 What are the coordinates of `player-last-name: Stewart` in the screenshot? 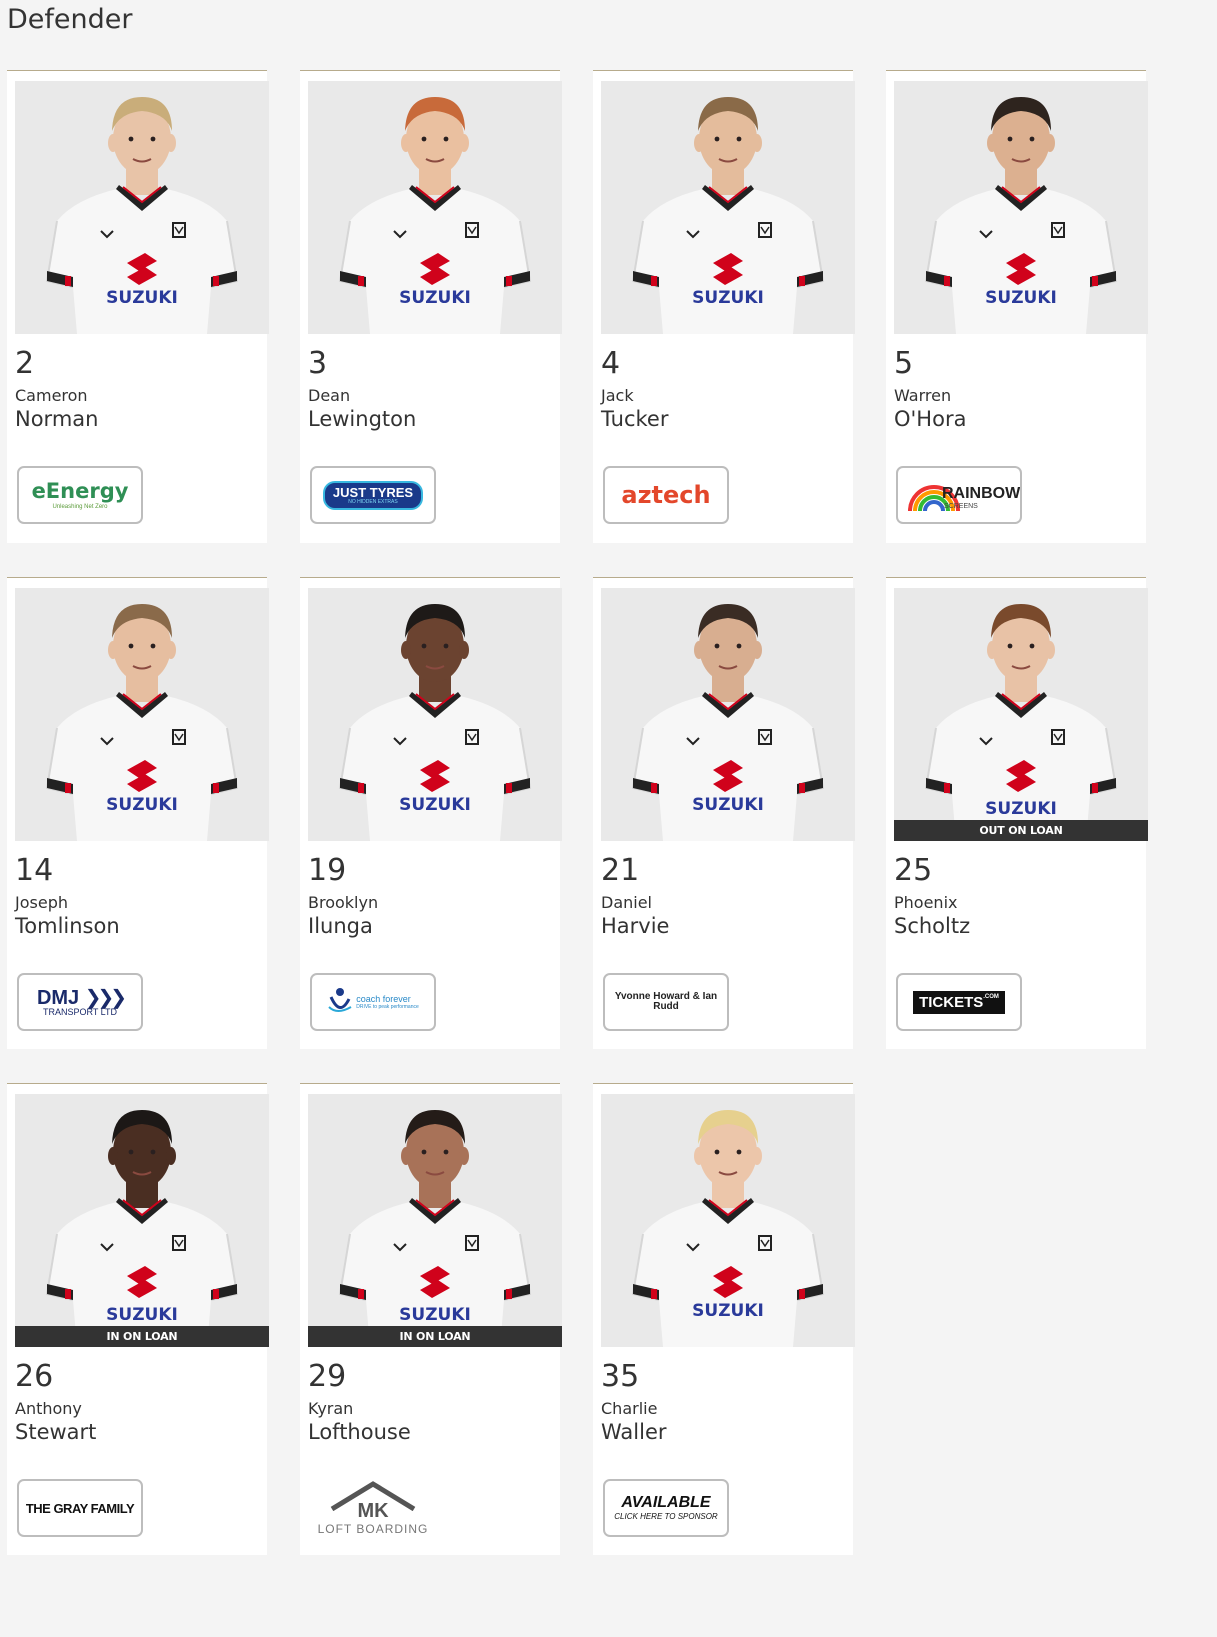 It's located at (55, 1432).